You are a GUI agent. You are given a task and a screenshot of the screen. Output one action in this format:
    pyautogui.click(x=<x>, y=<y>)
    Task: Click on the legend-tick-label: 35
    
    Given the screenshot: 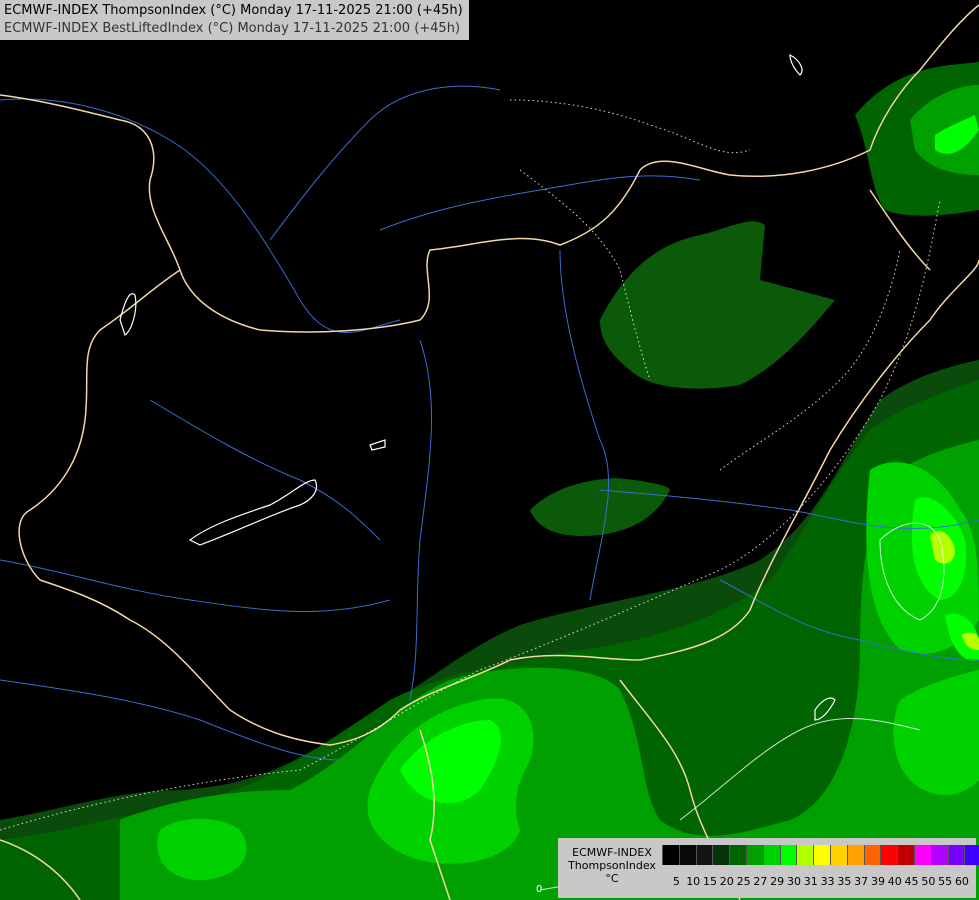 What is the action you would take?
    pyautogui.click(x=844, y=881)
    